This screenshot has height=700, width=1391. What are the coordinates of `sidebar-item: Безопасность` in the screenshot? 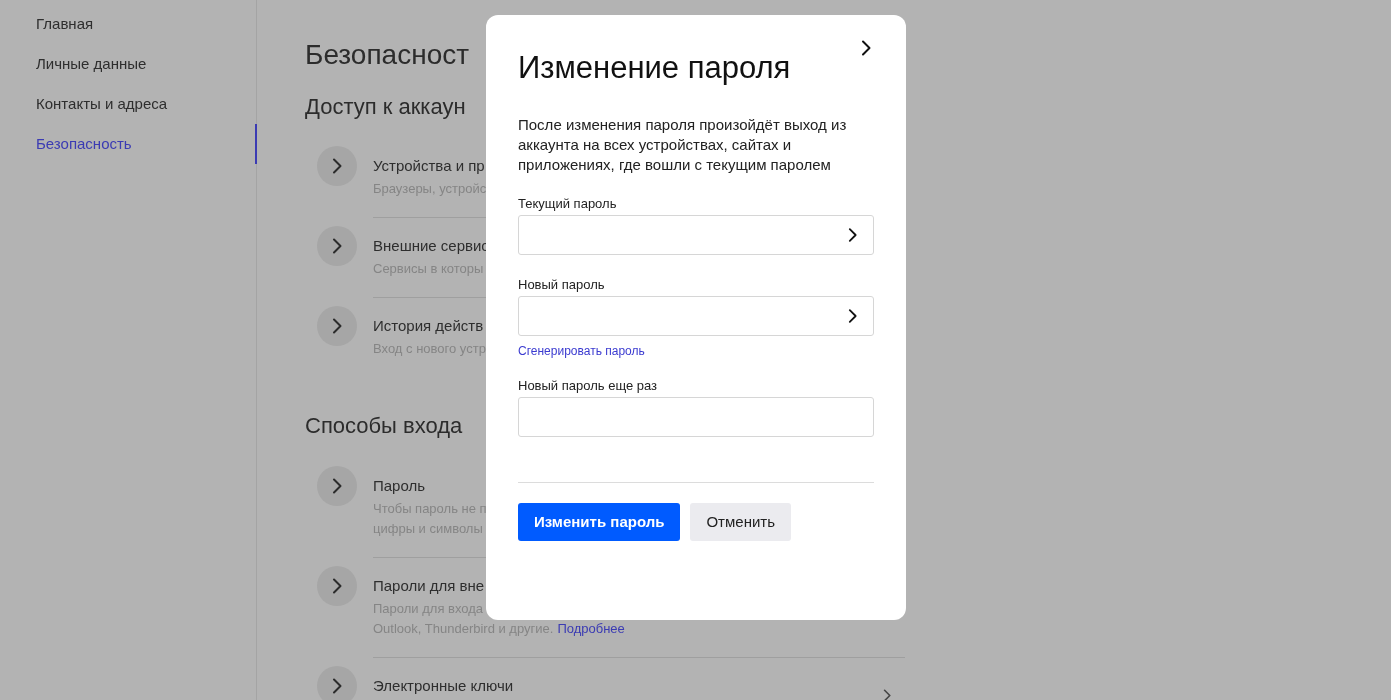 It's located at (128, 144).